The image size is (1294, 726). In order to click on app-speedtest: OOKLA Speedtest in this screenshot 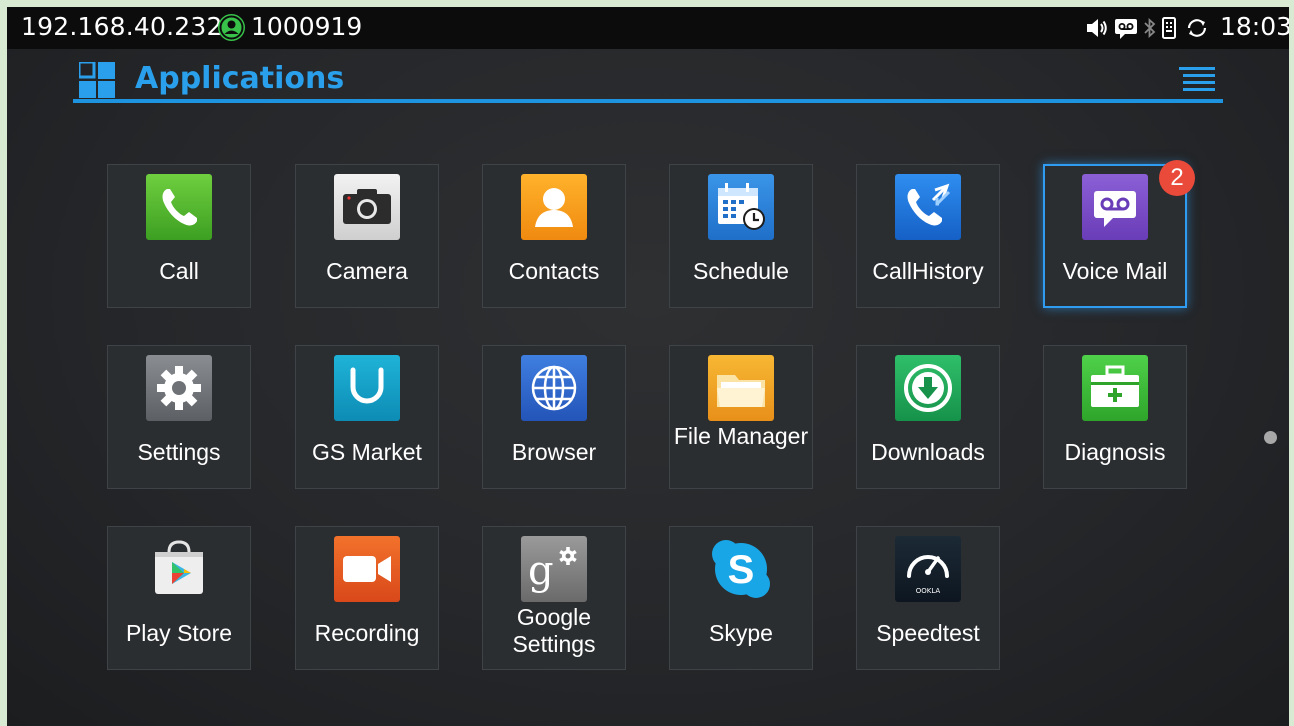, I will do `click(928, 598)`.